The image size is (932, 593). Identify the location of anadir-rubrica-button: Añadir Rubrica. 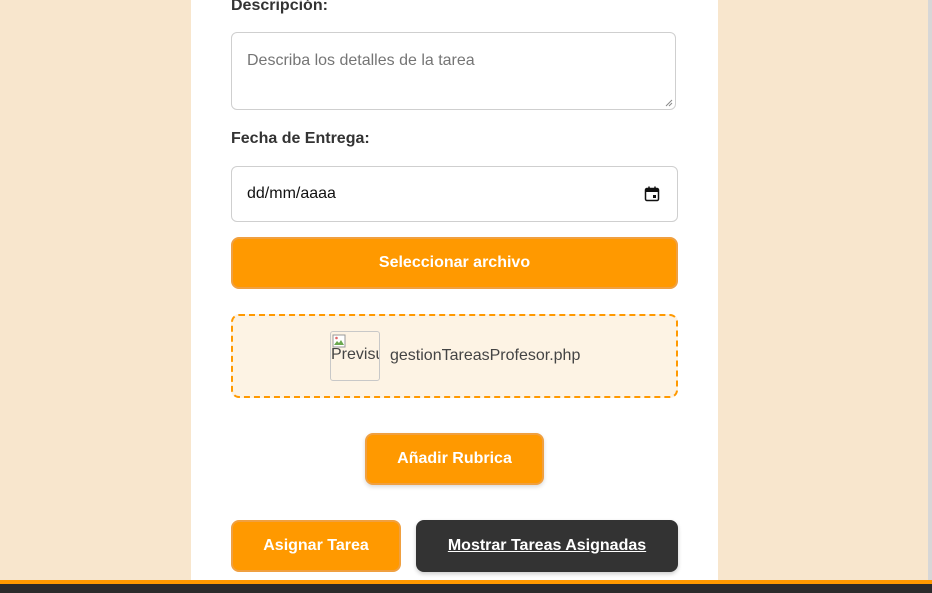
(454, 459).